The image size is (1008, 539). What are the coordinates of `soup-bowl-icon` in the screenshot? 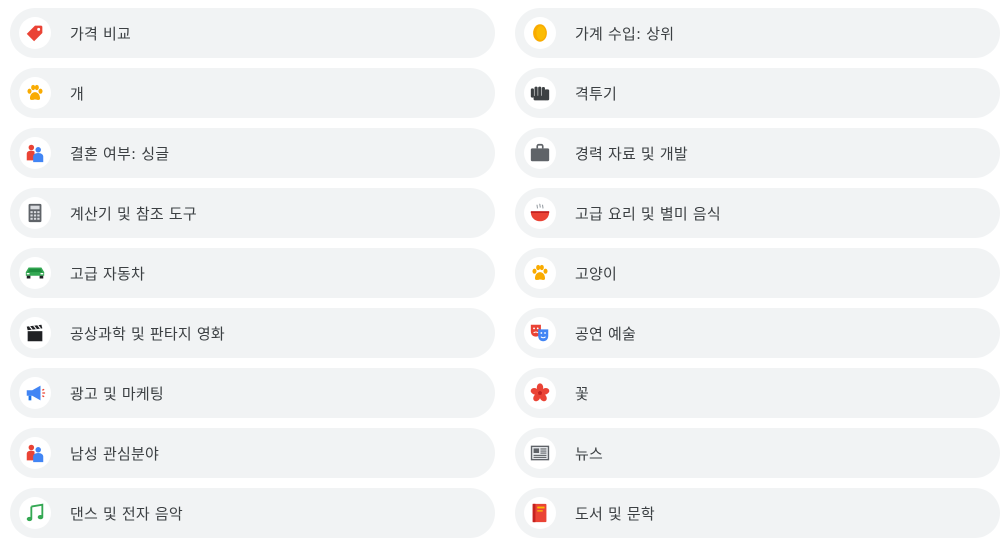 It's located at (540, 213).